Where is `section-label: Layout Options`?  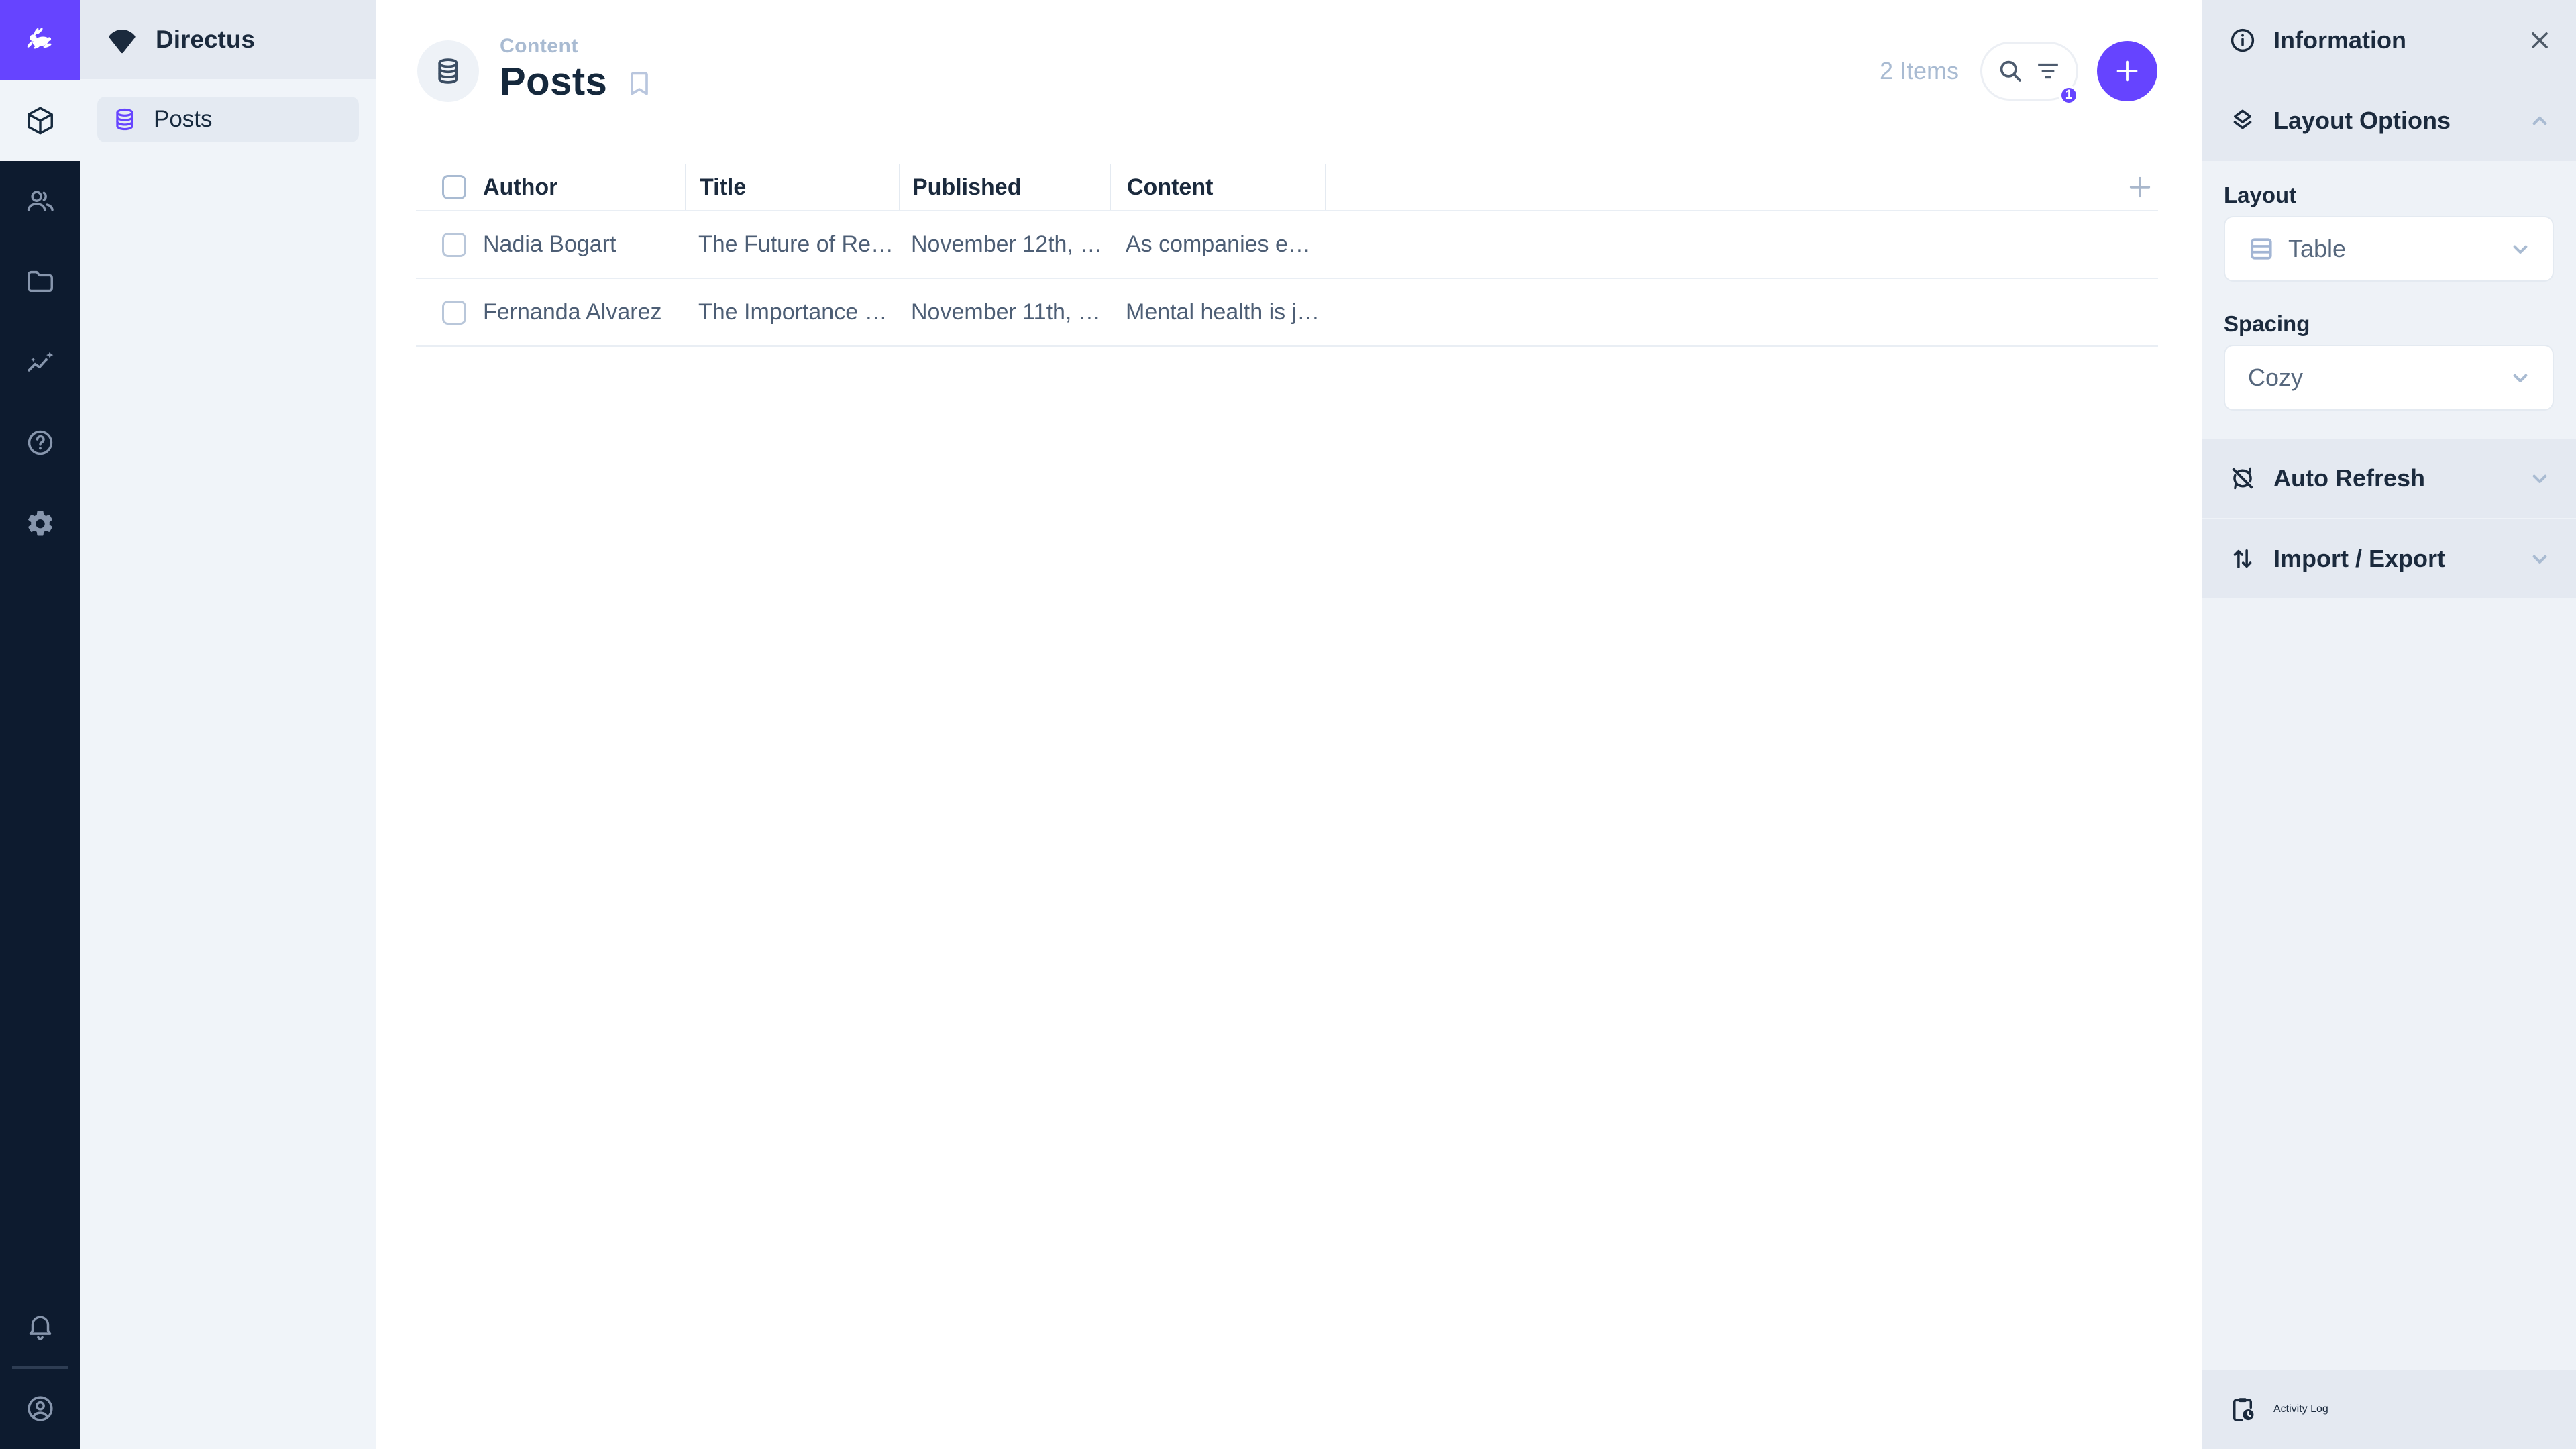
section-label: Layout Options is located at coordinates (2362, 120).